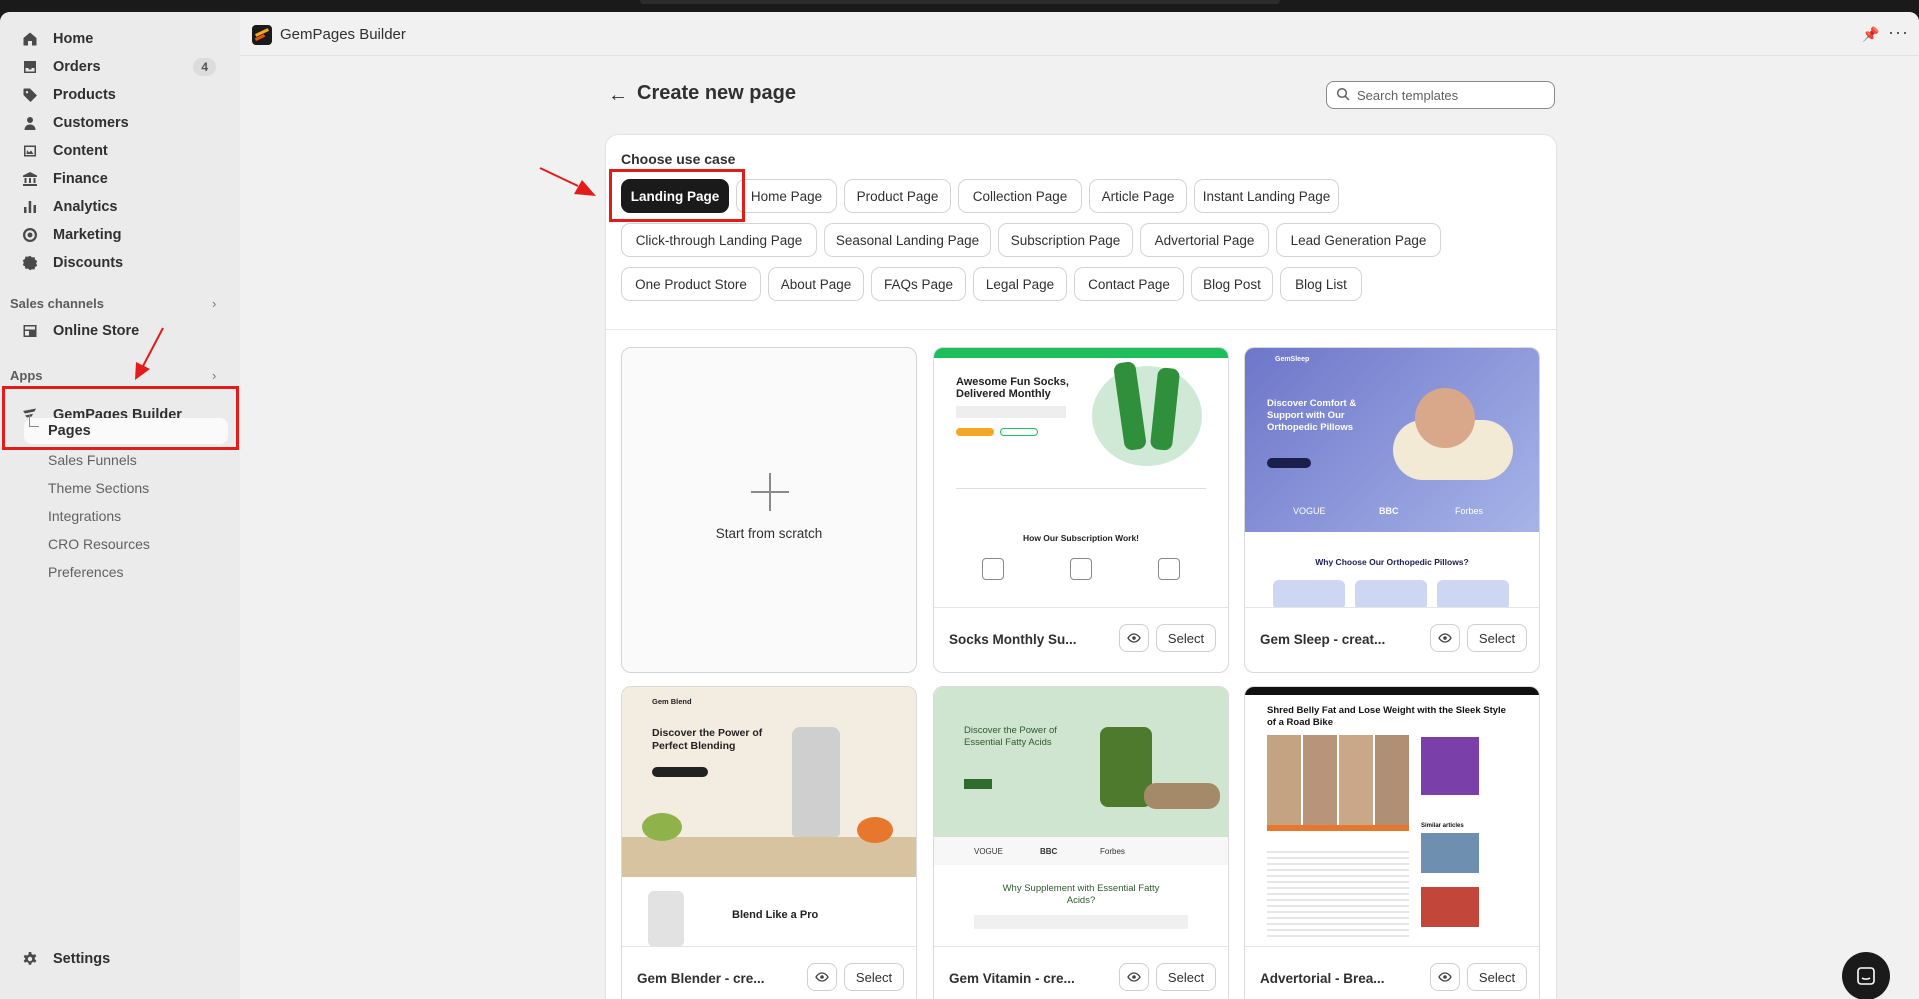 Image resolution: width=1919 pixels, height=999 pixels. Describe the element at coordinates (770, 492) in the screenshot. I see `plus-icon` at that location.